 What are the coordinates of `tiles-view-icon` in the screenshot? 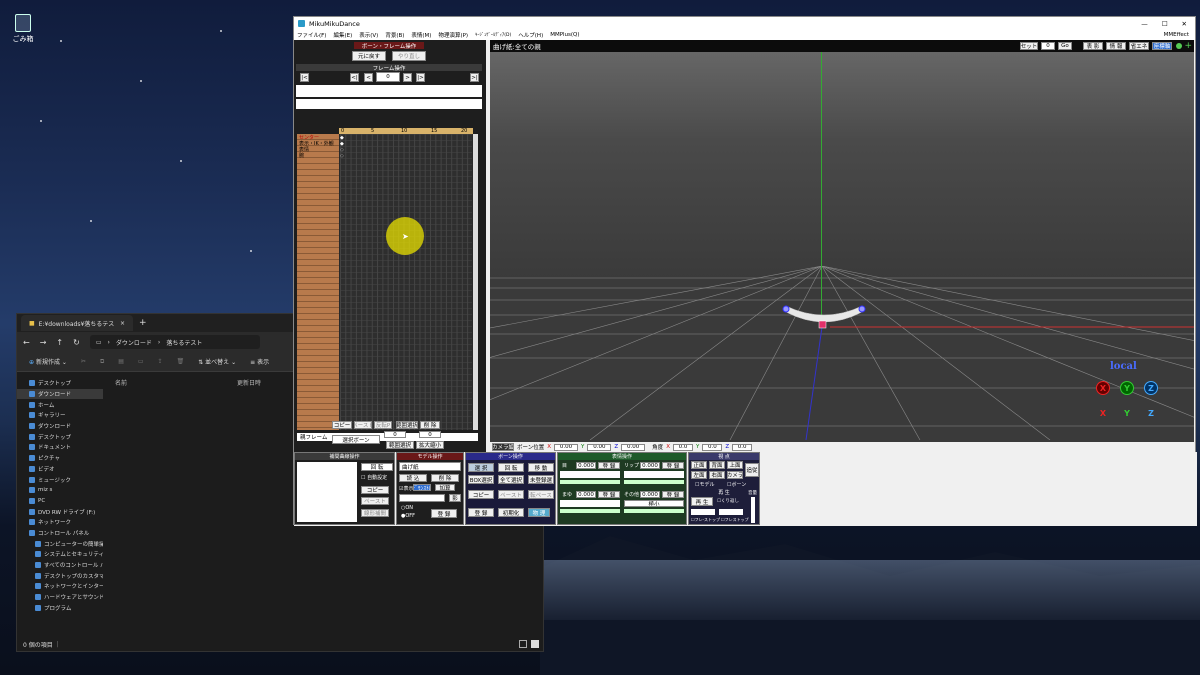 It's located at (535, 644).